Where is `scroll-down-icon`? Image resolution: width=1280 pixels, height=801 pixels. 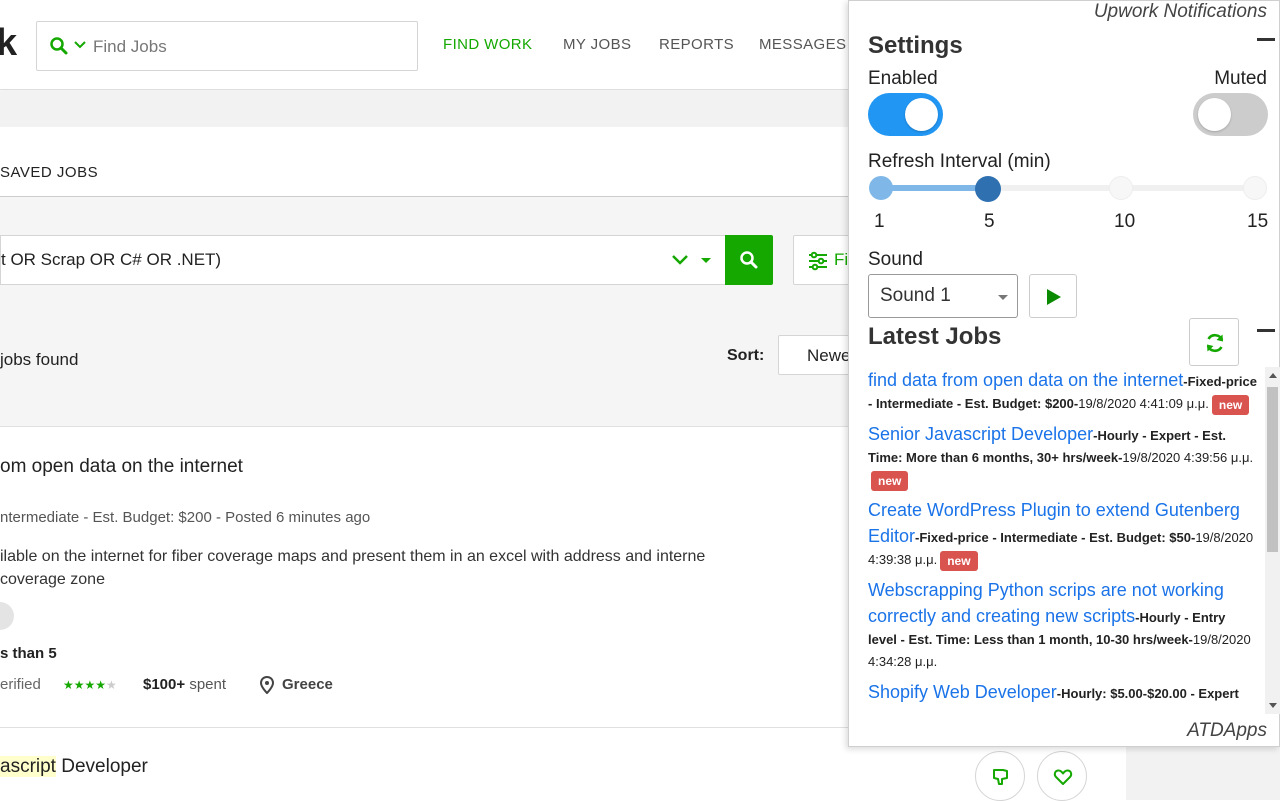
scroll-down-icon is located at coordinates (1273, 705).